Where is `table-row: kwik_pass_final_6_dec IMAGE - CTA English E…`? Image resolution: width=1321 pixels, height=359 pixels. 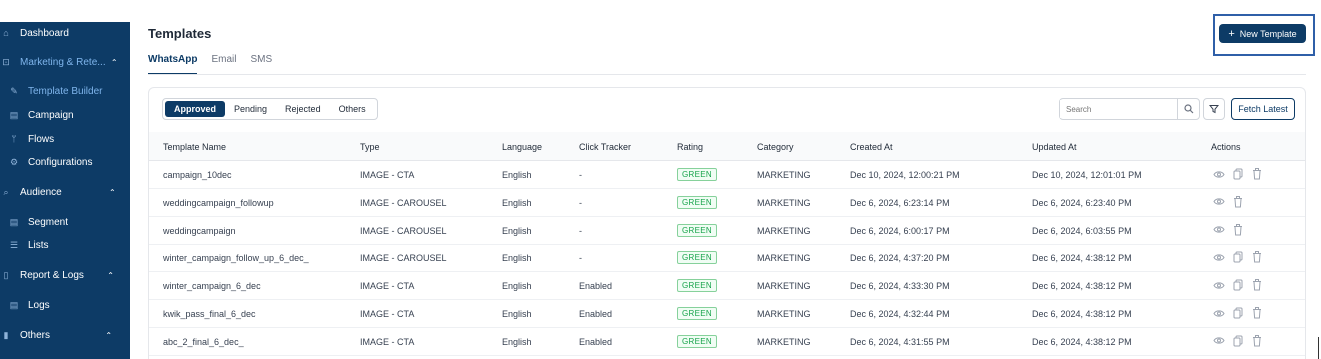
table-row: kwik_pass_final_6_dec IMAGE - CTA English E… is located at coordinates (727, 314).